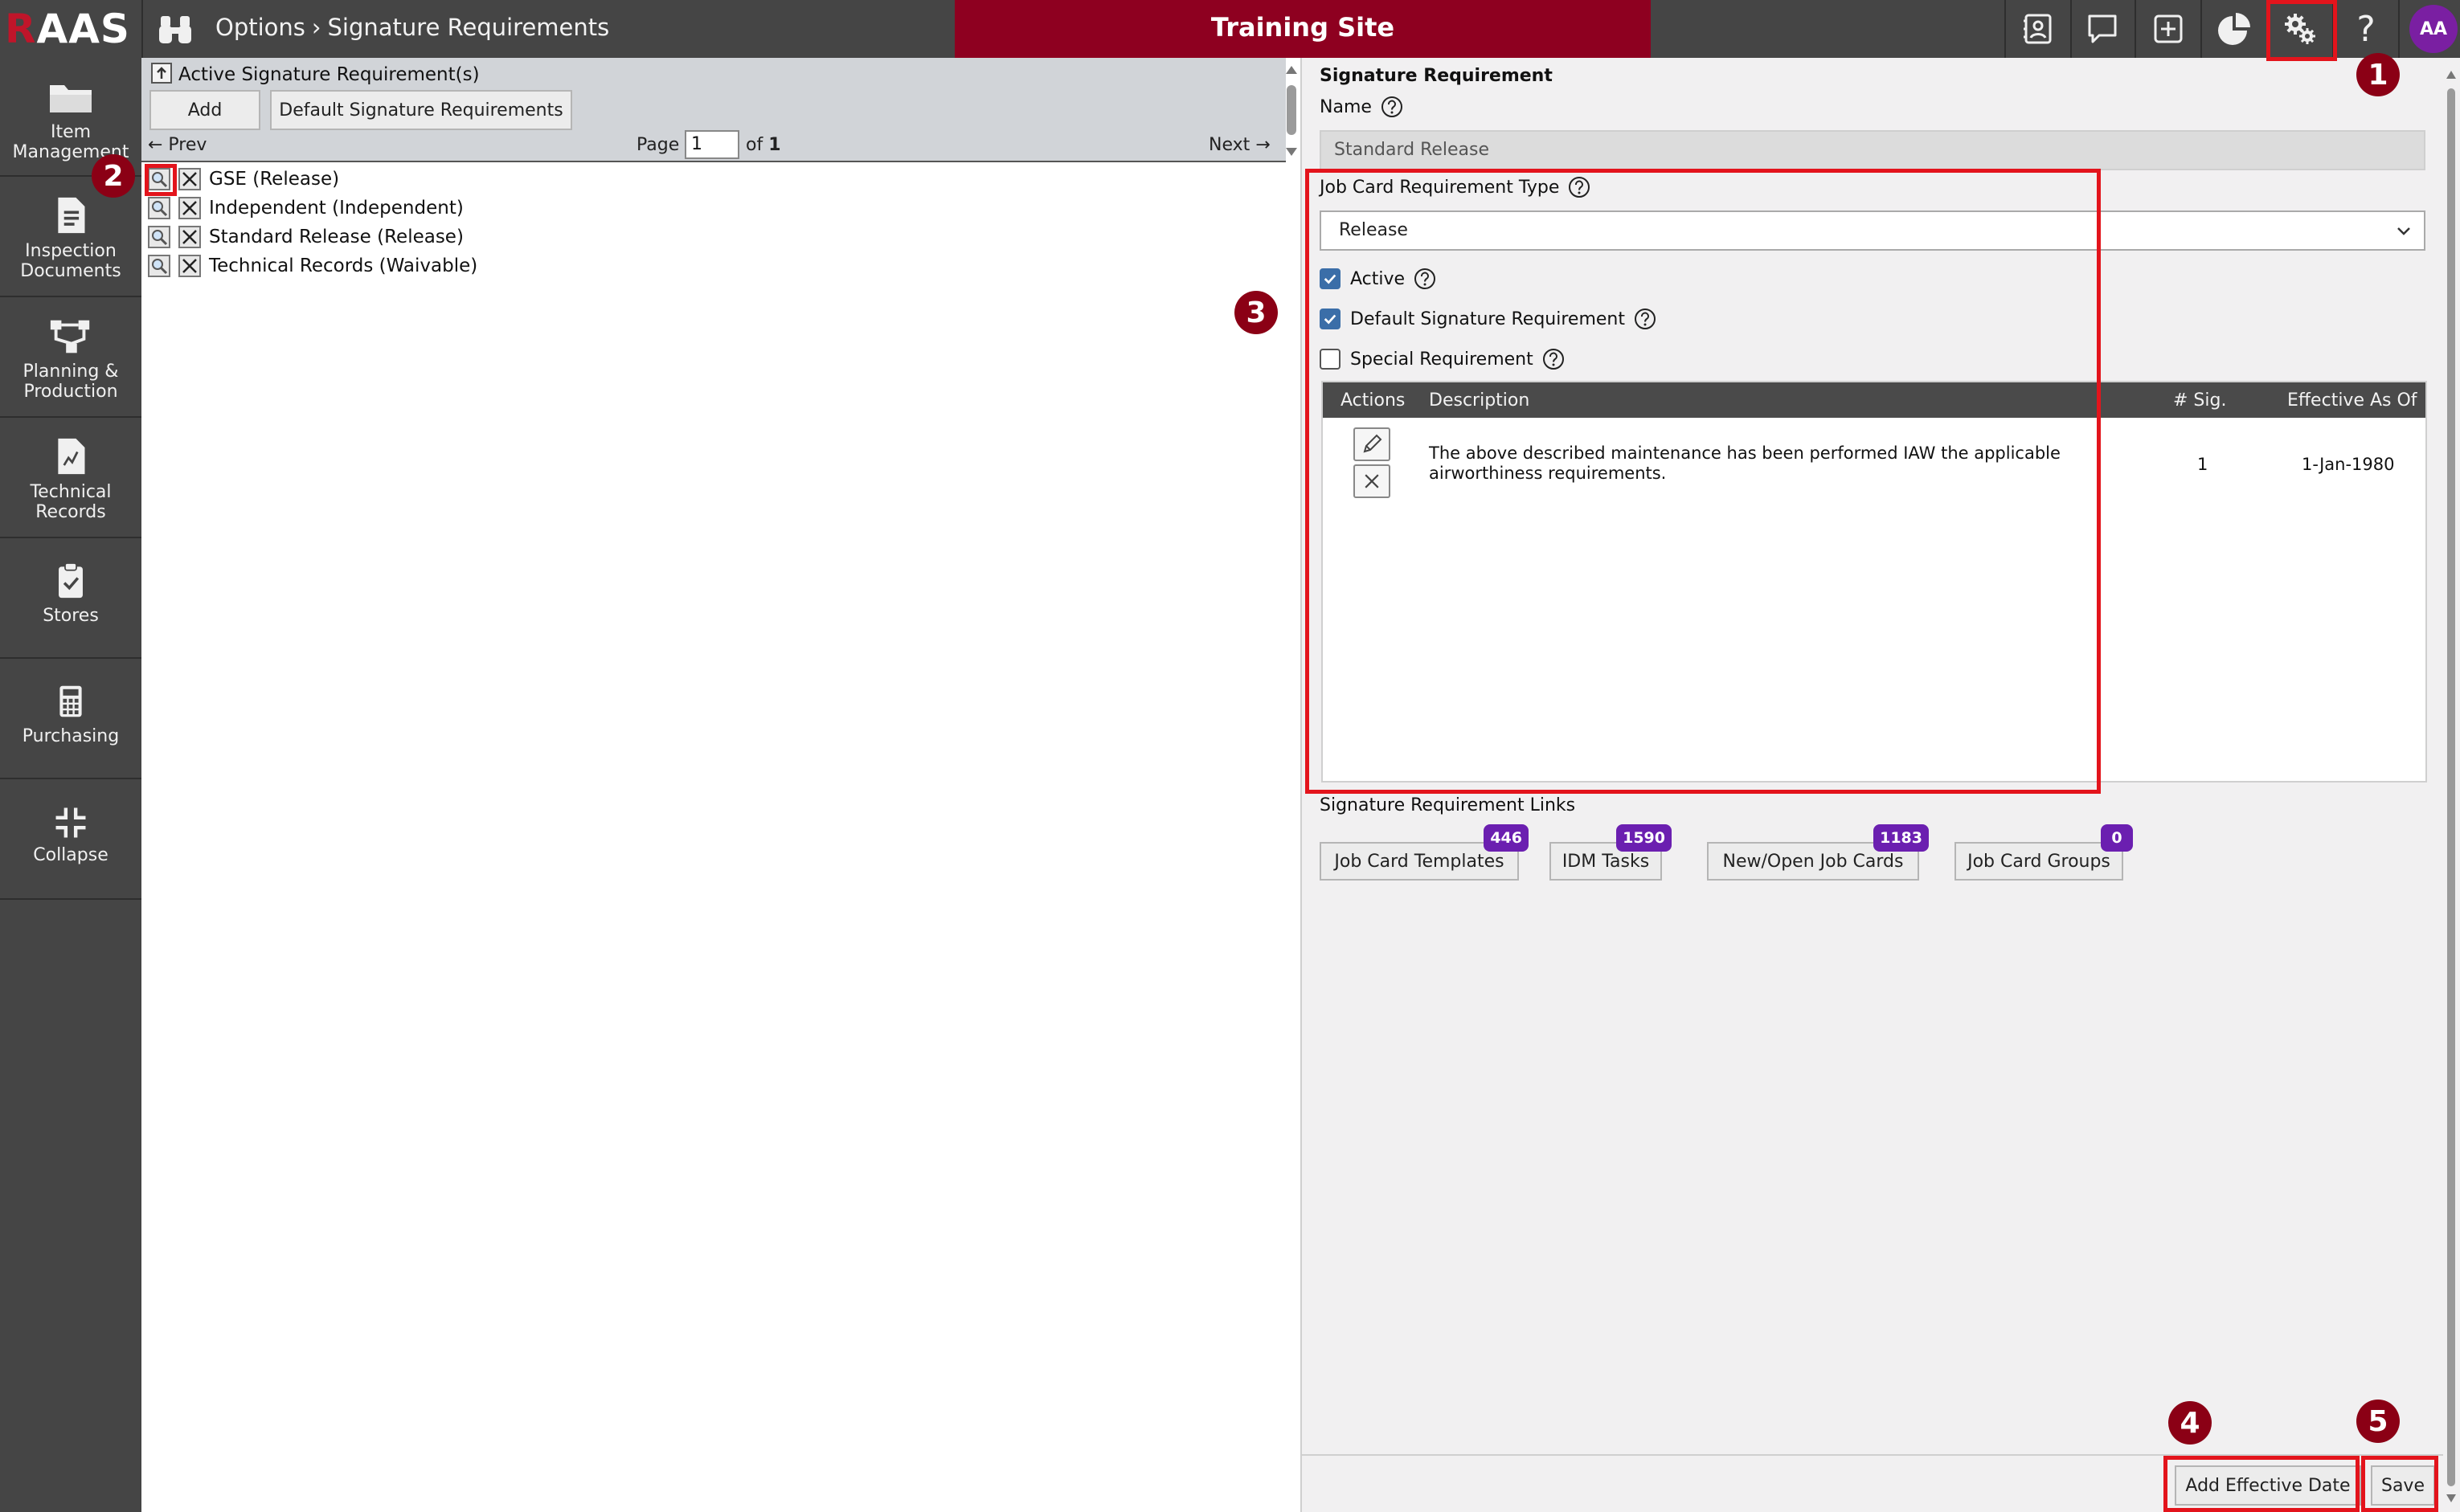 Image resolution: width=2460 pixels, height=1512 pixels. Describe the element at coordinates (421, 110) in the screenshot. I see `default-signature-requirements-button: Default Signature Requirements` at that location.